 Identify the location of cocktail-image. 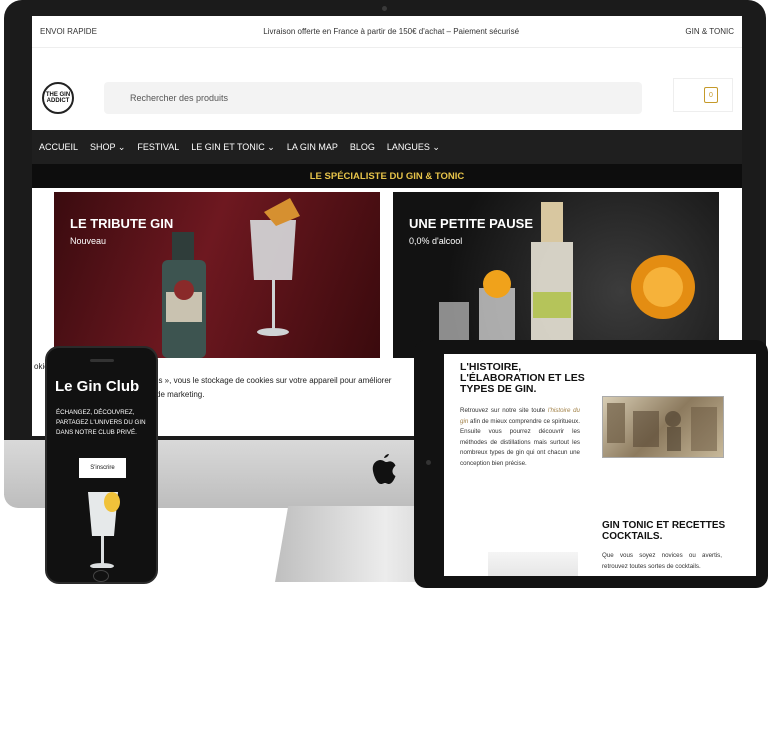
(533, 564).